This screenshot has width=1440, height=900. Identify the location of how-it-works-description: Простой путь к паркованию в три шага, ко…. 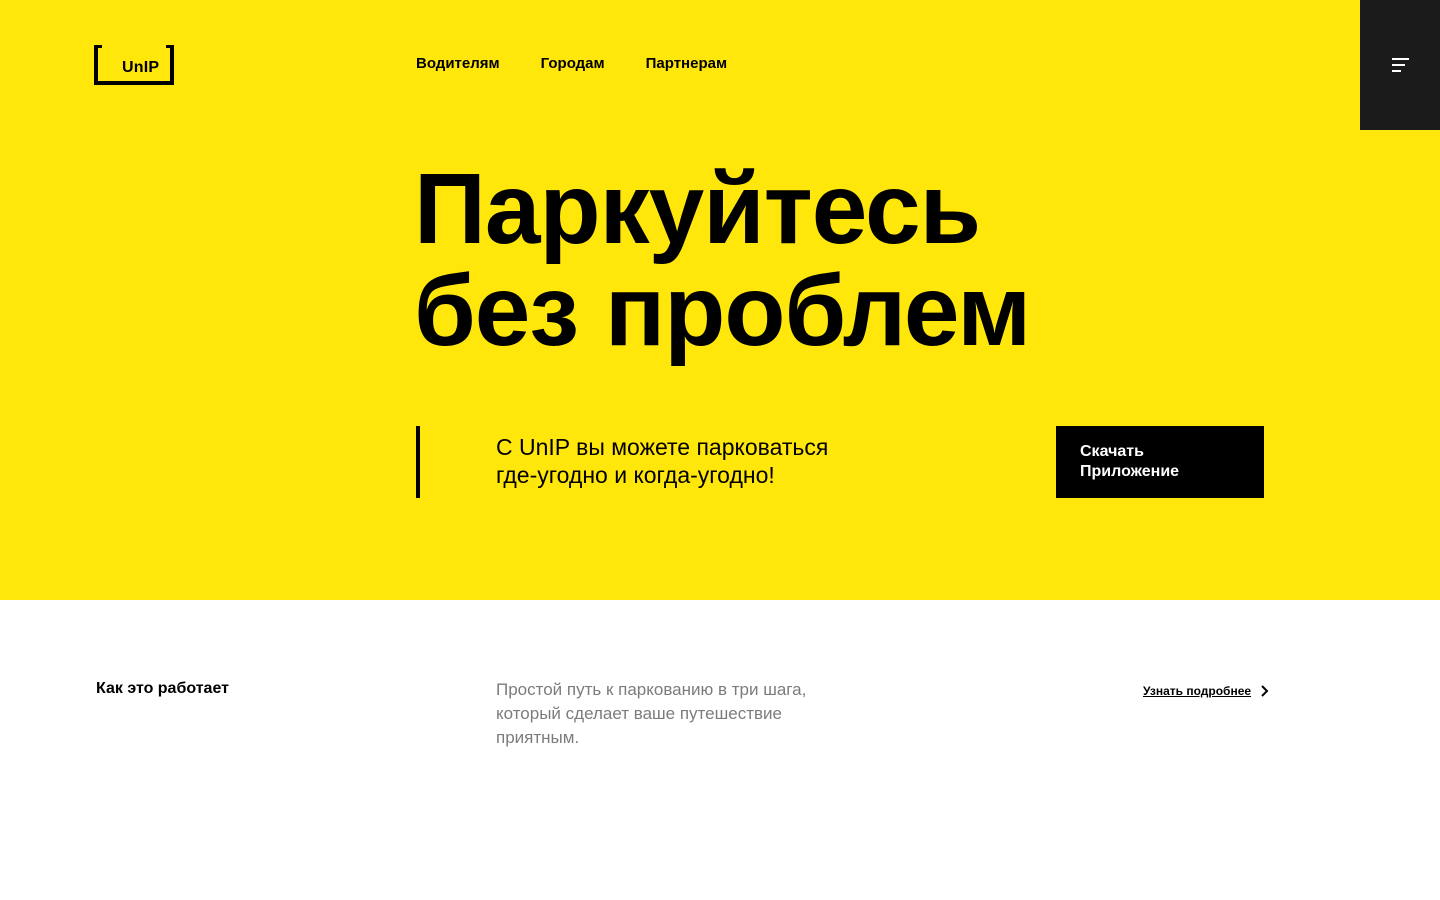
(651, 713).